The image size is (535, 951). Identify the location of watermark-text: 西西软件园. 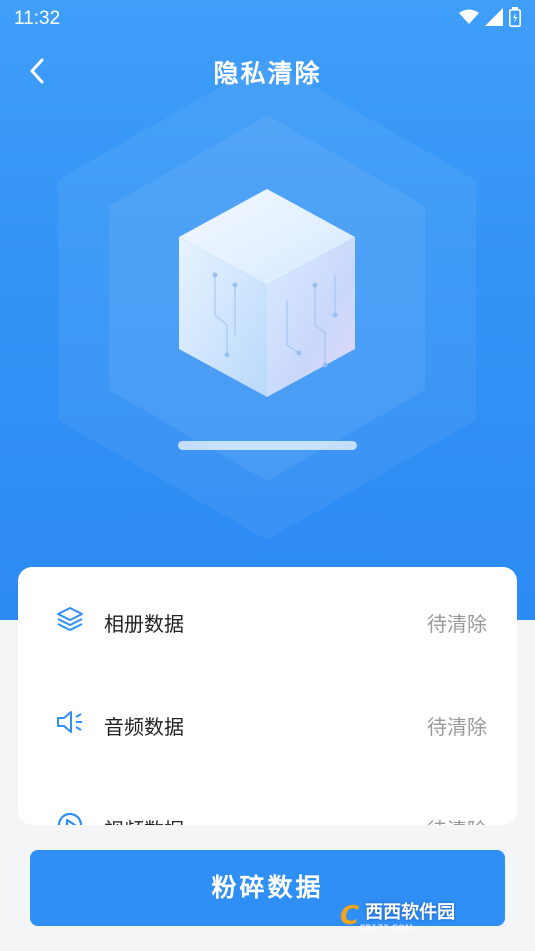
(410, 912).